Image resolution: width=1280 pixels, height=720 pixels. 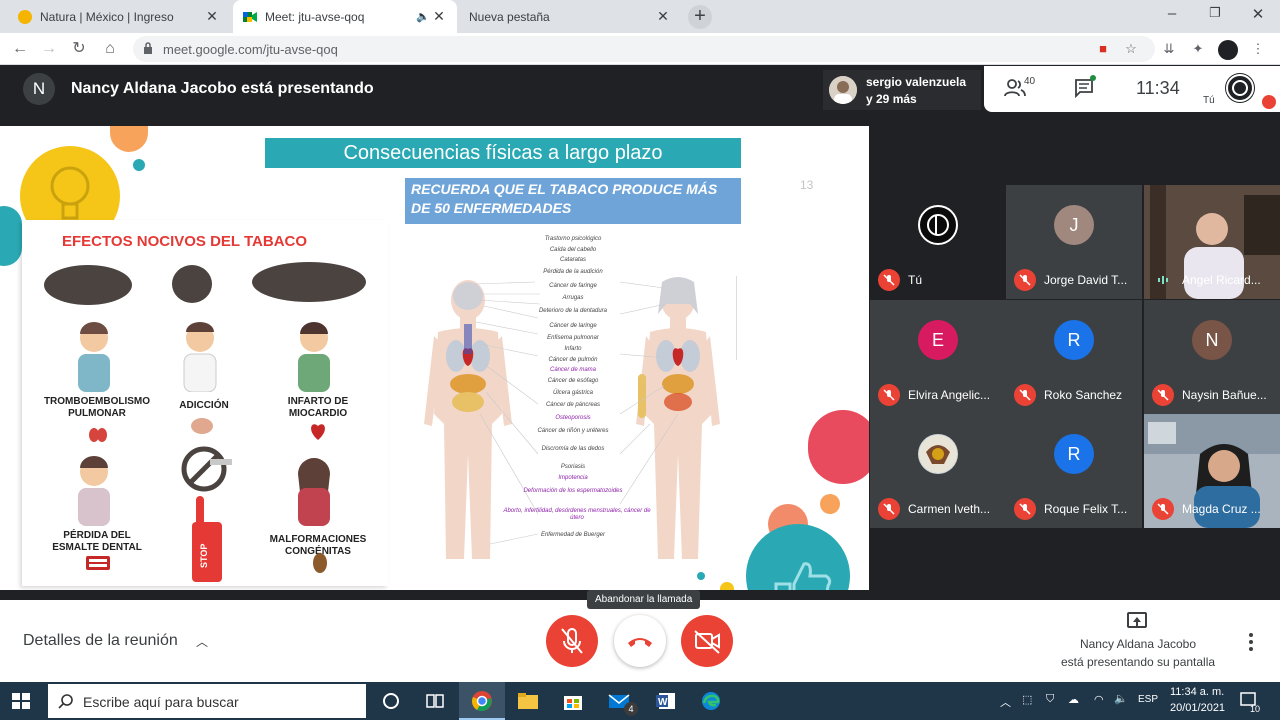 I want to click on disease-label: Deformación de los espermatozoides, so click(x=573, y=491).